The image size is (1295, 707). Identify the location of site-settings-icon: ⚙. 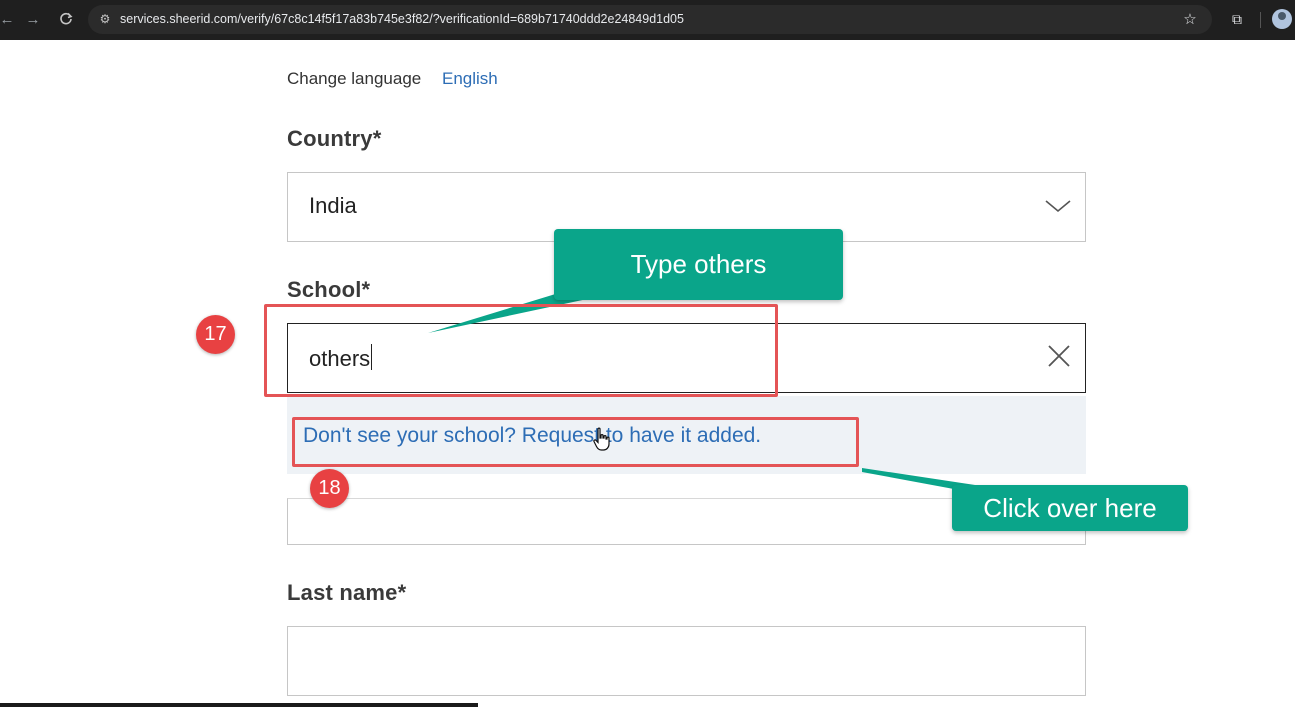
(105, 19).